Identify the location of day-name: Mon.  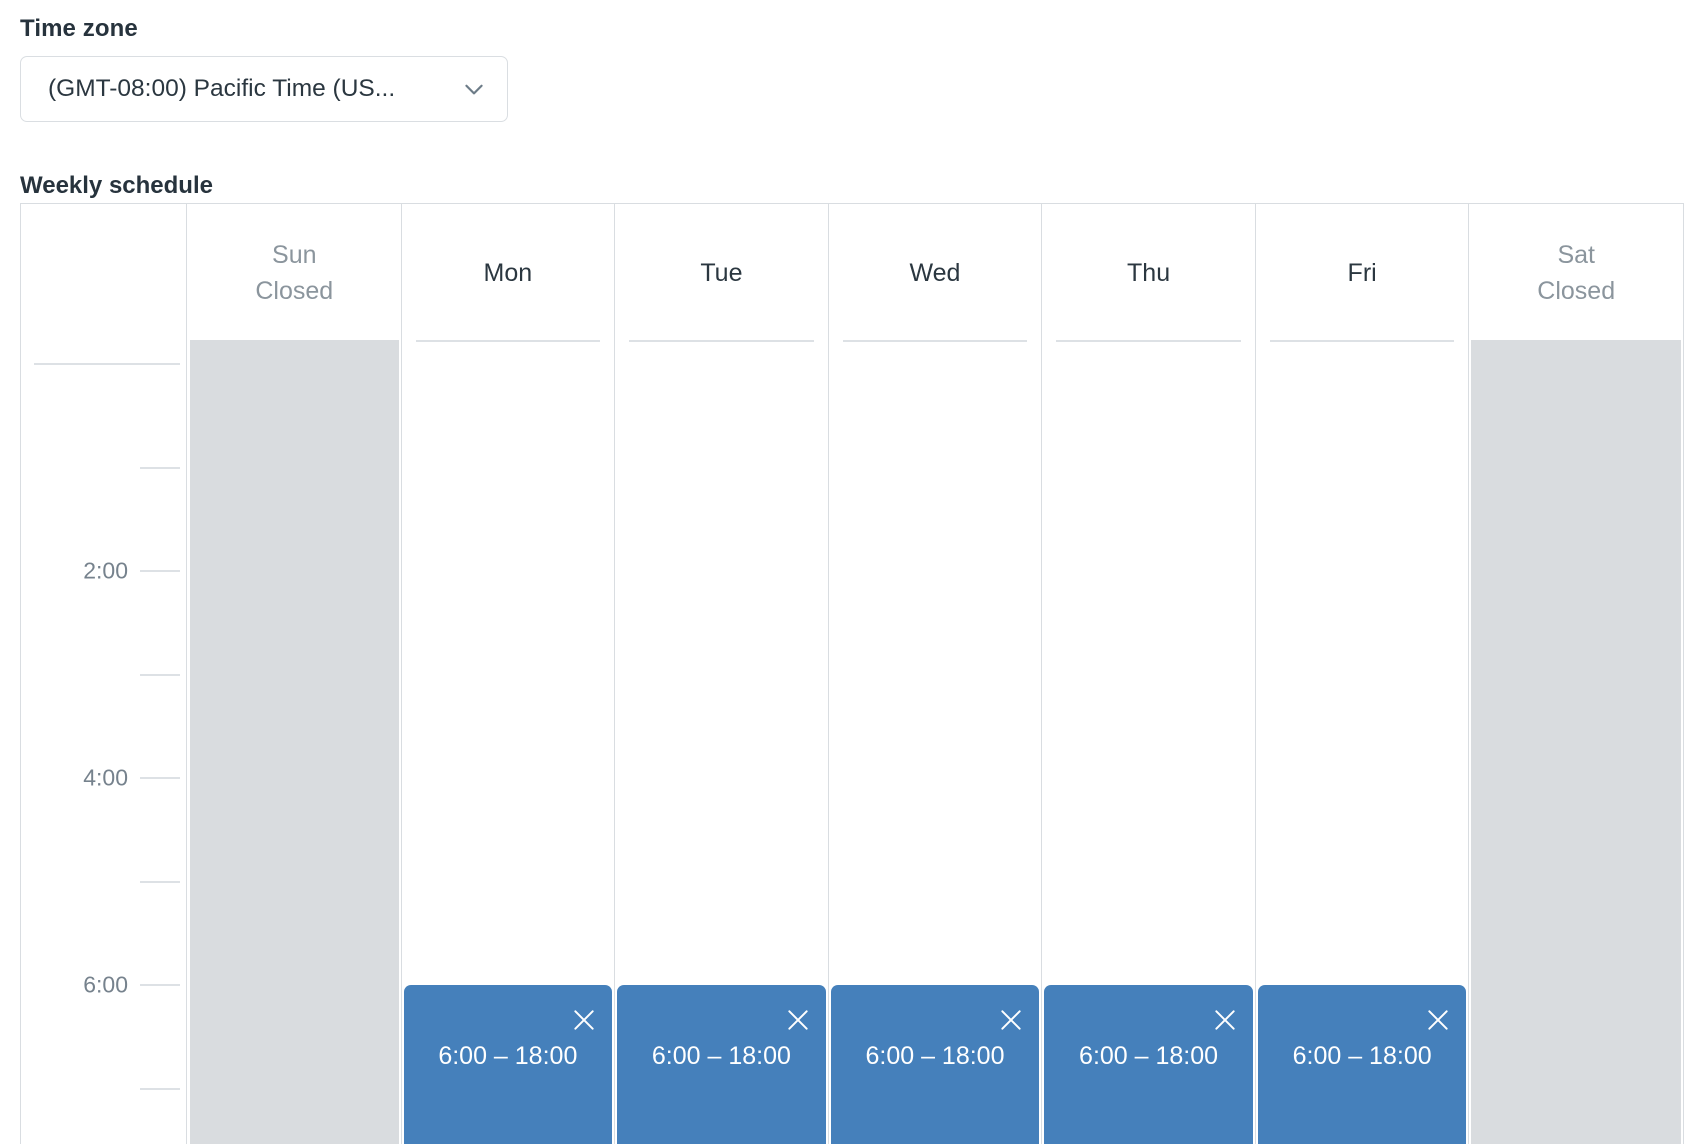
(508, 272).